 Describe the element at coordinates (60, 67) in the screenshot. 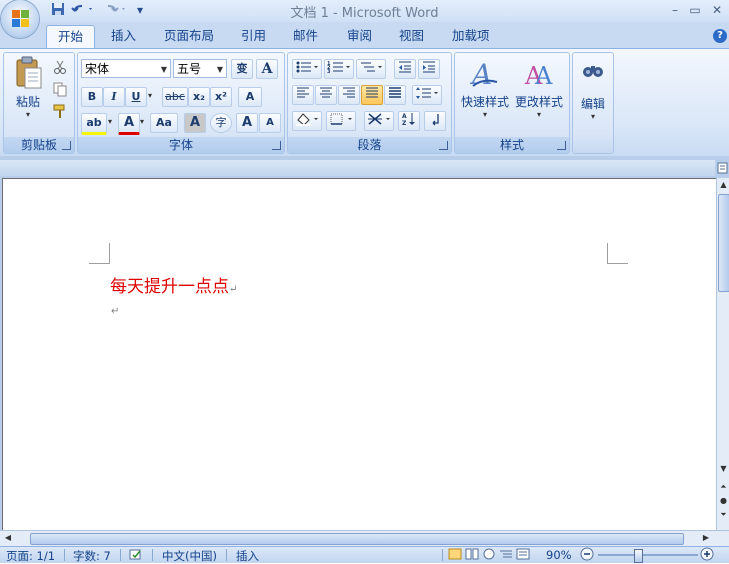

I see `cut-icon` at that location.